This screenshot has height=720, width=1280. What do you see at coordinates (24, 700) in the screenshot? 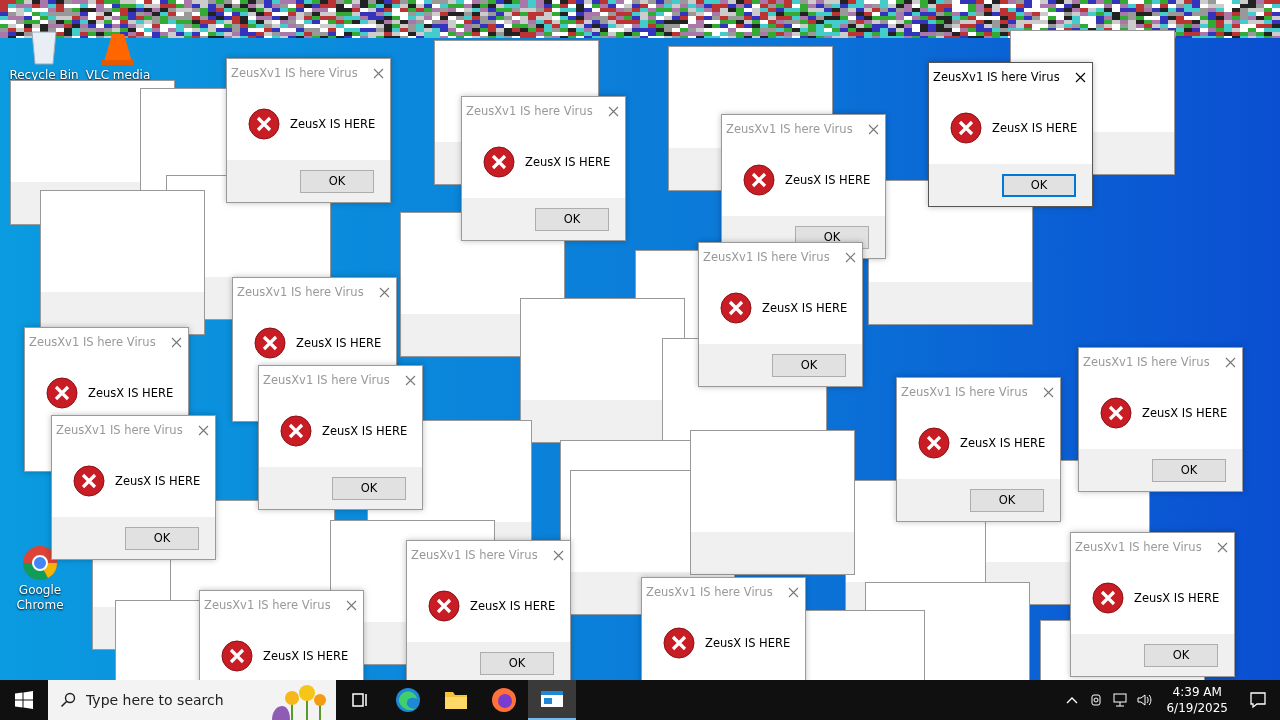
I see `windows-start-icon` at bounding box center [24, 700].